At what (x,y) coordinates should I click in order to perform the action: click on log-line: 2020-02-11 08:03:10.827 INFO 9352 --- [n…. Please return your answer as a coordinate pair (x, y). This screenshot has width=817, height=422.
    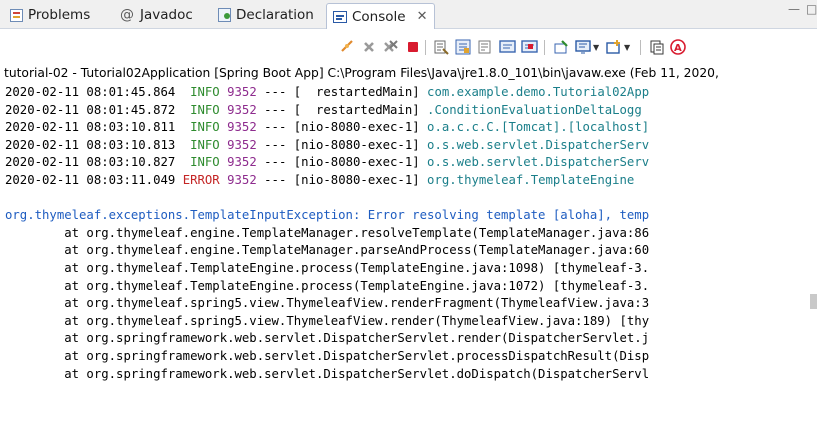
    Looking at the image, I should click on (327, 162).